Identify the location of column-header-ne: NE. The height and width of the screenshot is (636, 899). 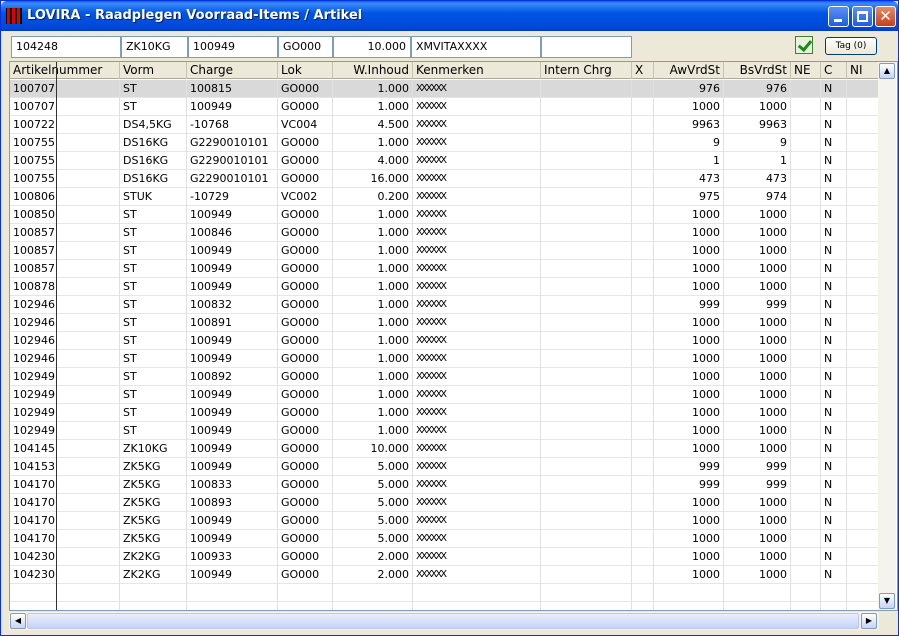
(806, 70).